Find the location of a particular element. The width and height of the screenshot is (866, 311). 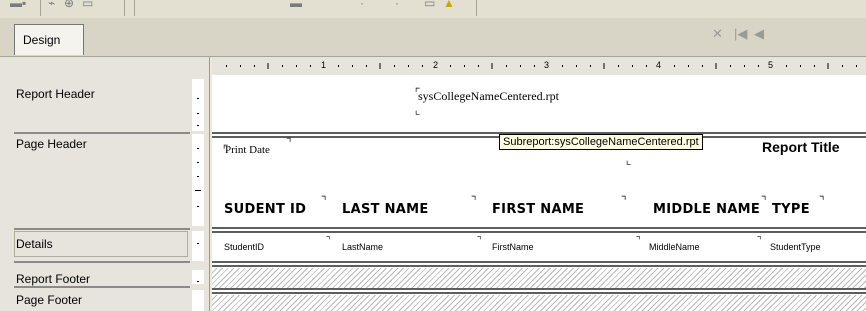

column-header-last-name: LAST NAME is located at coordinates (385, 209).